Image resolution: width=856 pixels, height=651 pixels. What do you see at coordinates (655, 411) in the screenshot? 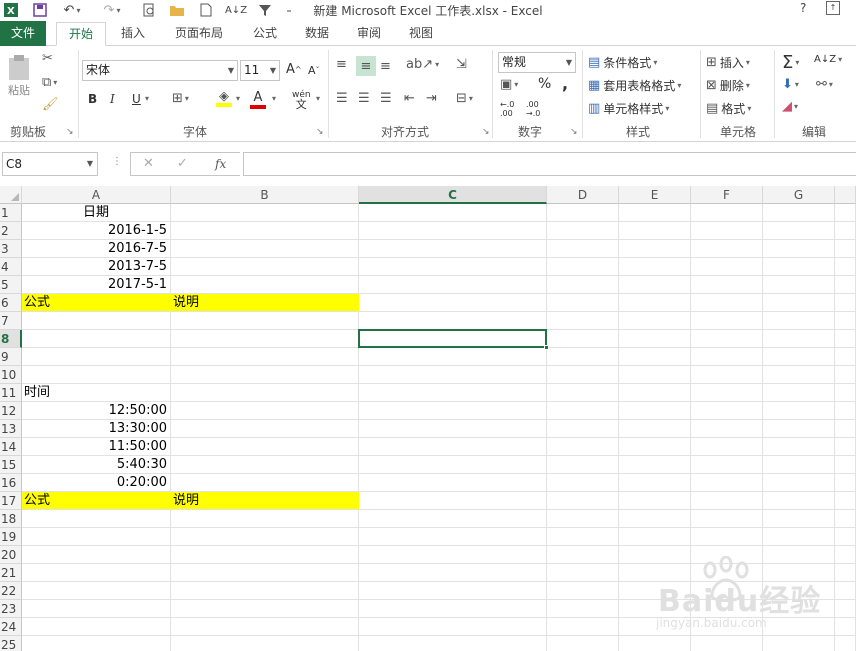
I see `cell-e12` at bounding box center [655, 411].